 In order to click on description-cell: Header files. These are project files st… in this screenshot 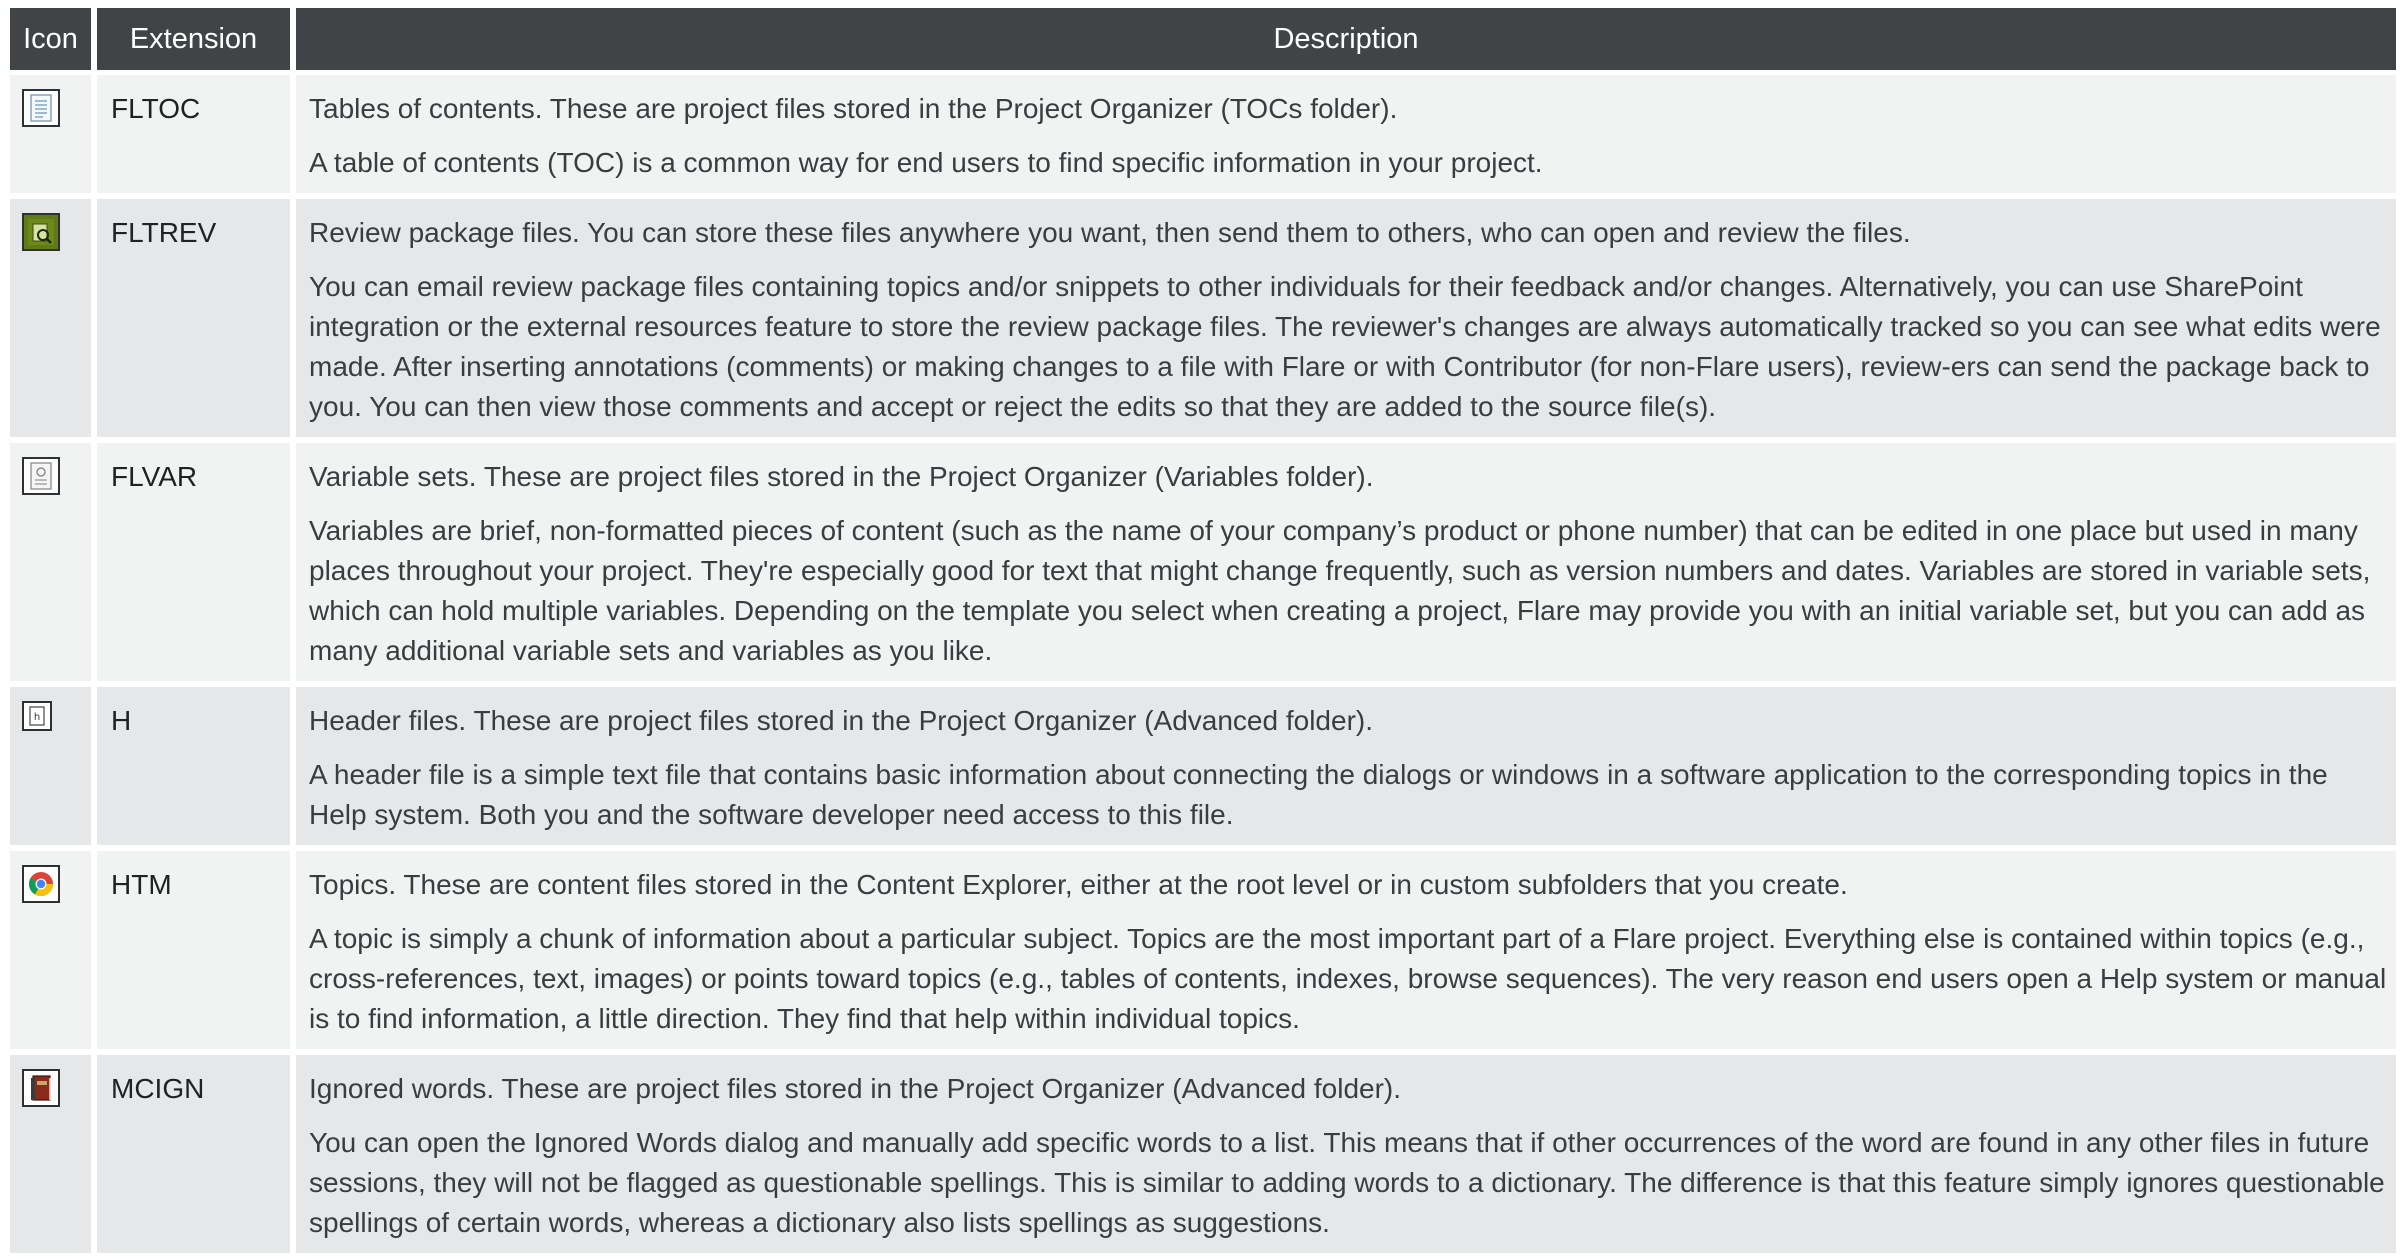, I will do `click(1346, 769)`.